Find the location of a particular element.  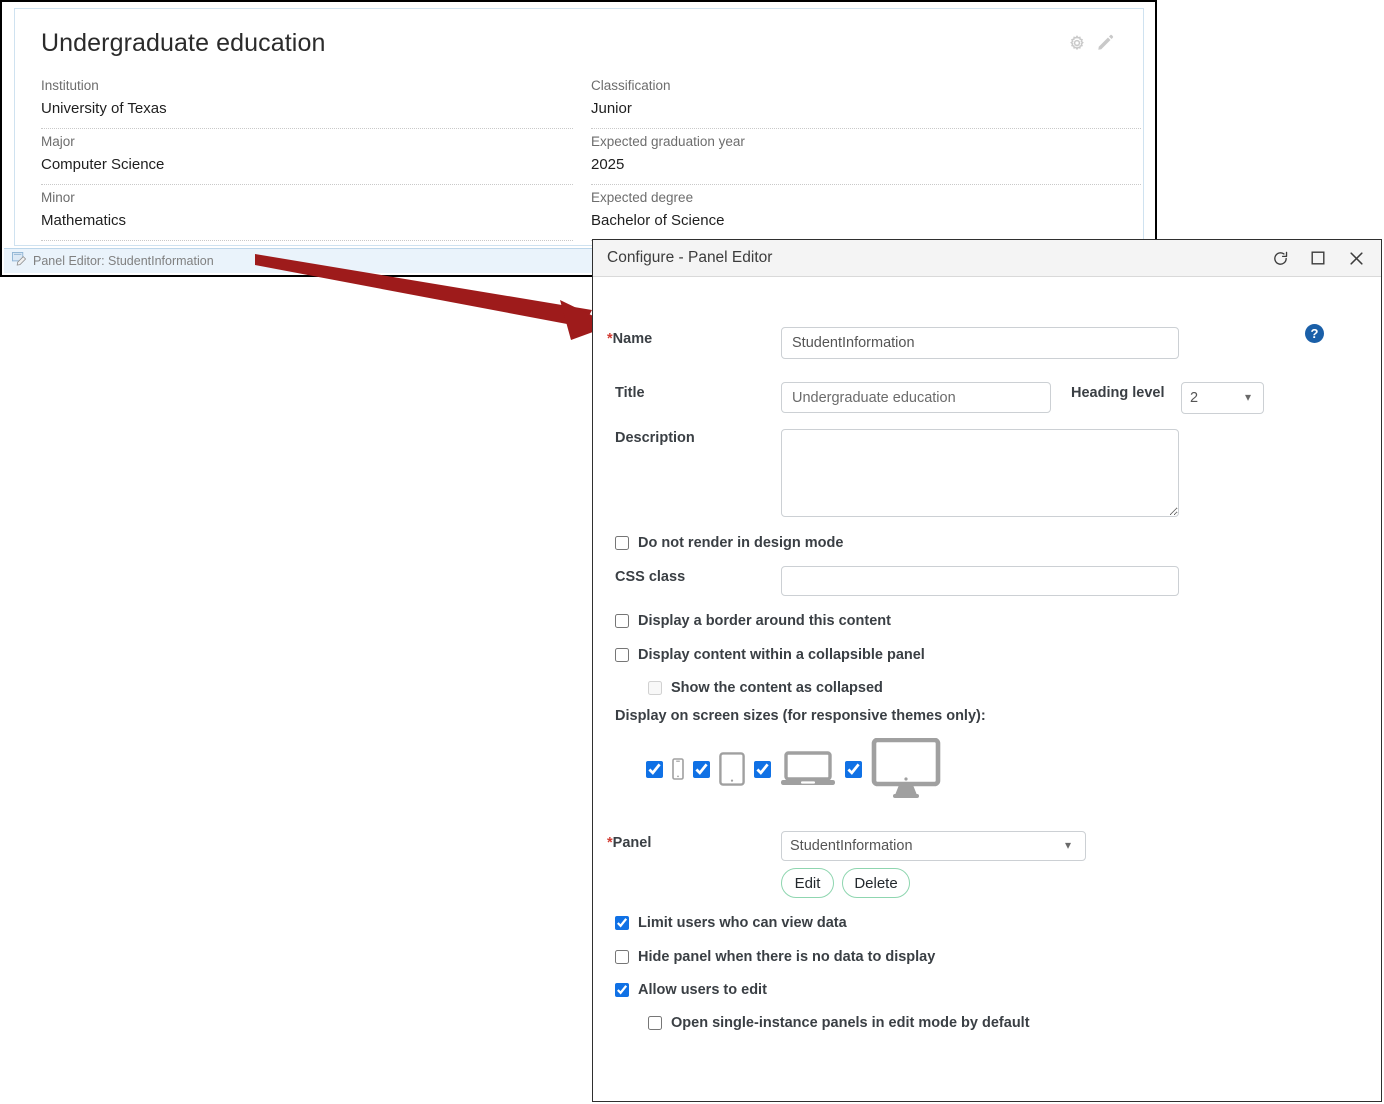

refresh-icon is located at coordinates (1280, 258).